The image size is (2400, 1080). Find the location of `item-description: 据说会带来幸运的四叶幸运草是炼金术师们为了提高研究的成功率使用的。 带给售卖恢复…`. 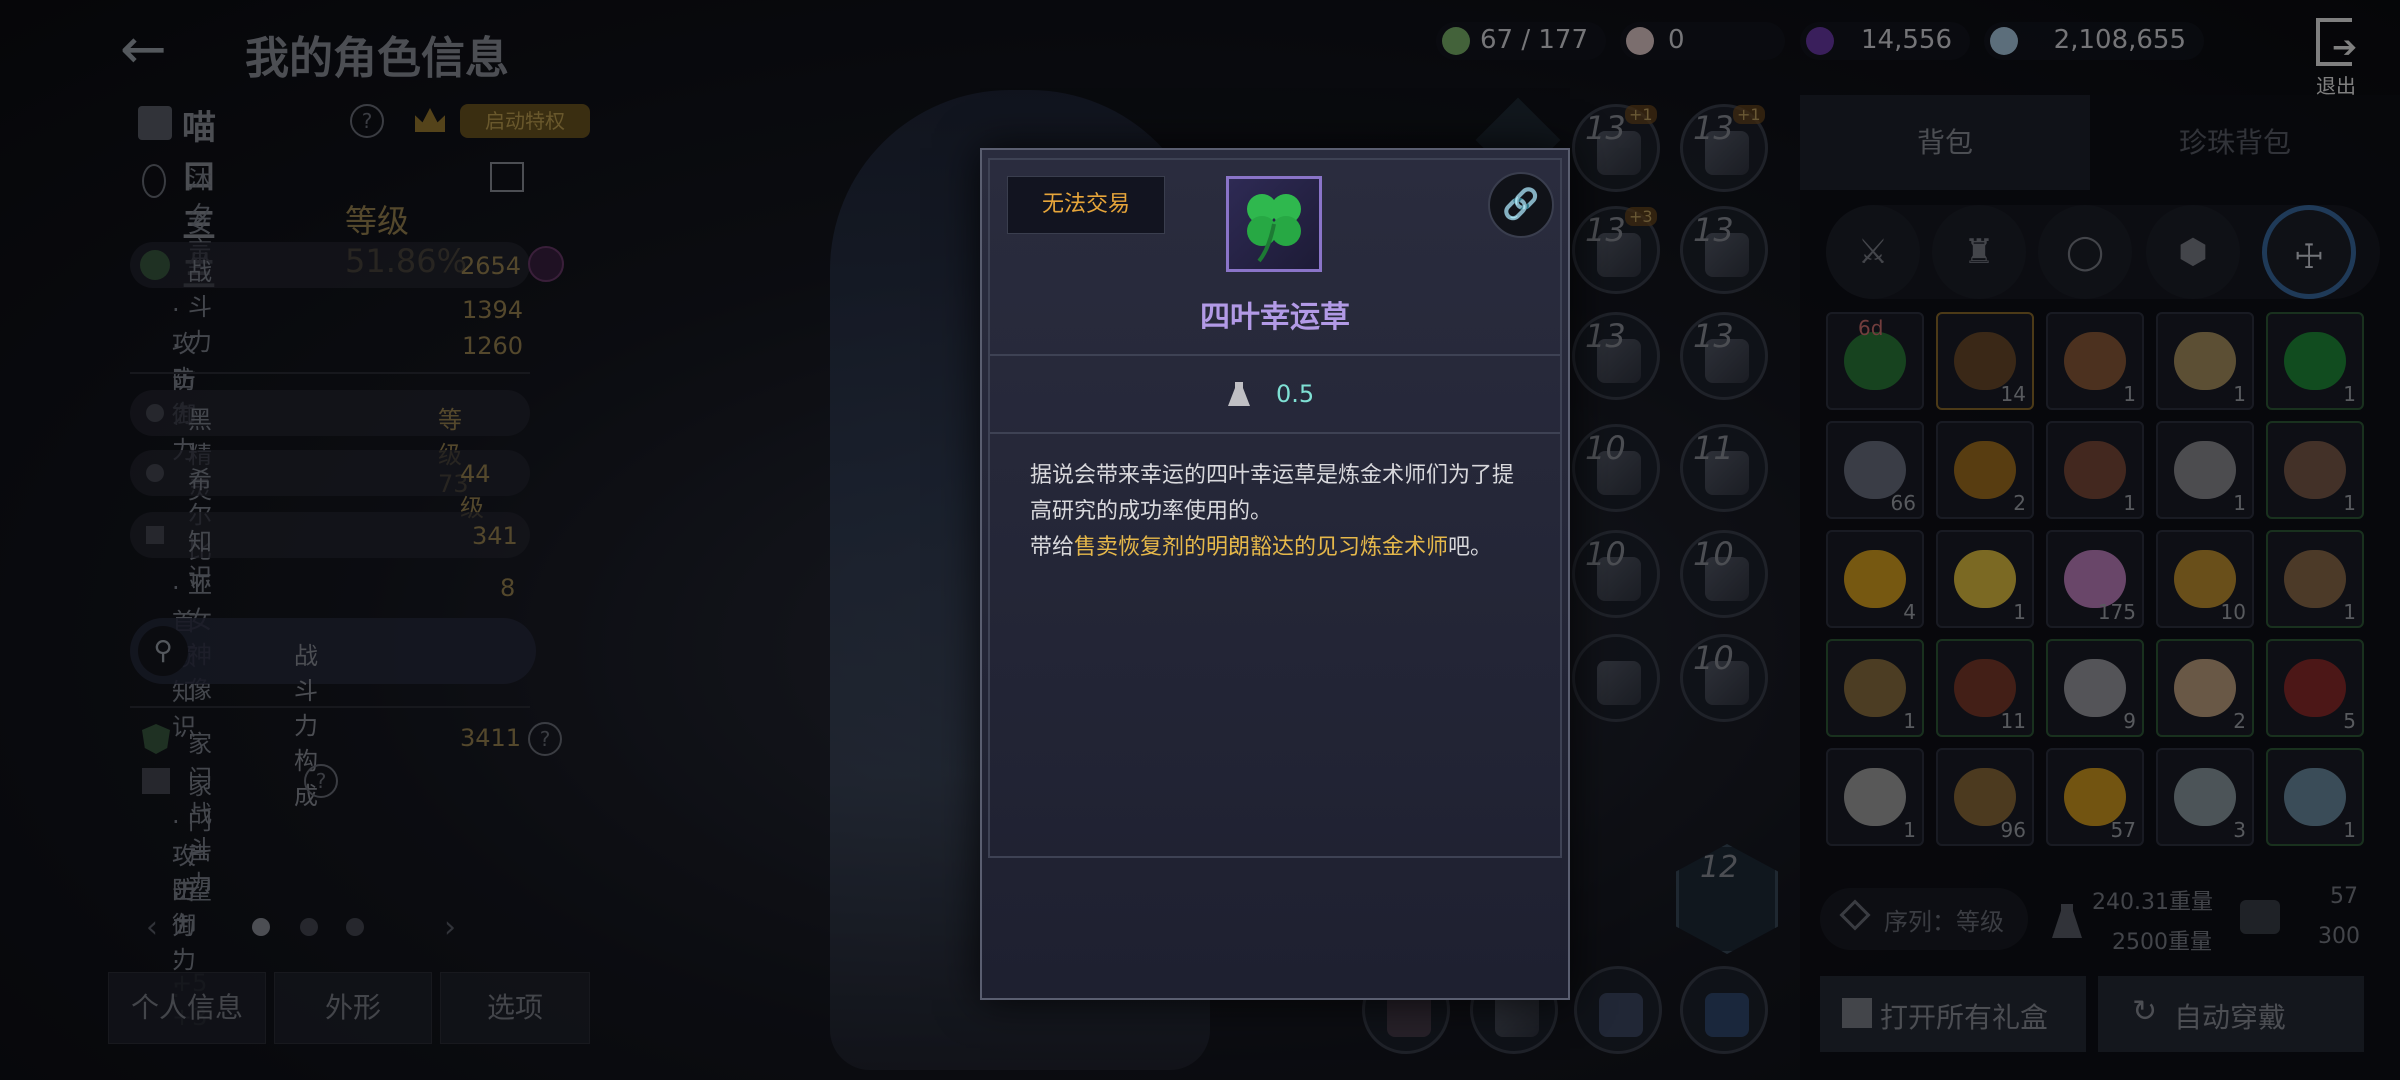

item-description: 据说会带来幸运的四叶幸运草是炼金术师们为了提高研究的成功率使用的。 带给售卖恢复… is located at coordinates (1272, 511).